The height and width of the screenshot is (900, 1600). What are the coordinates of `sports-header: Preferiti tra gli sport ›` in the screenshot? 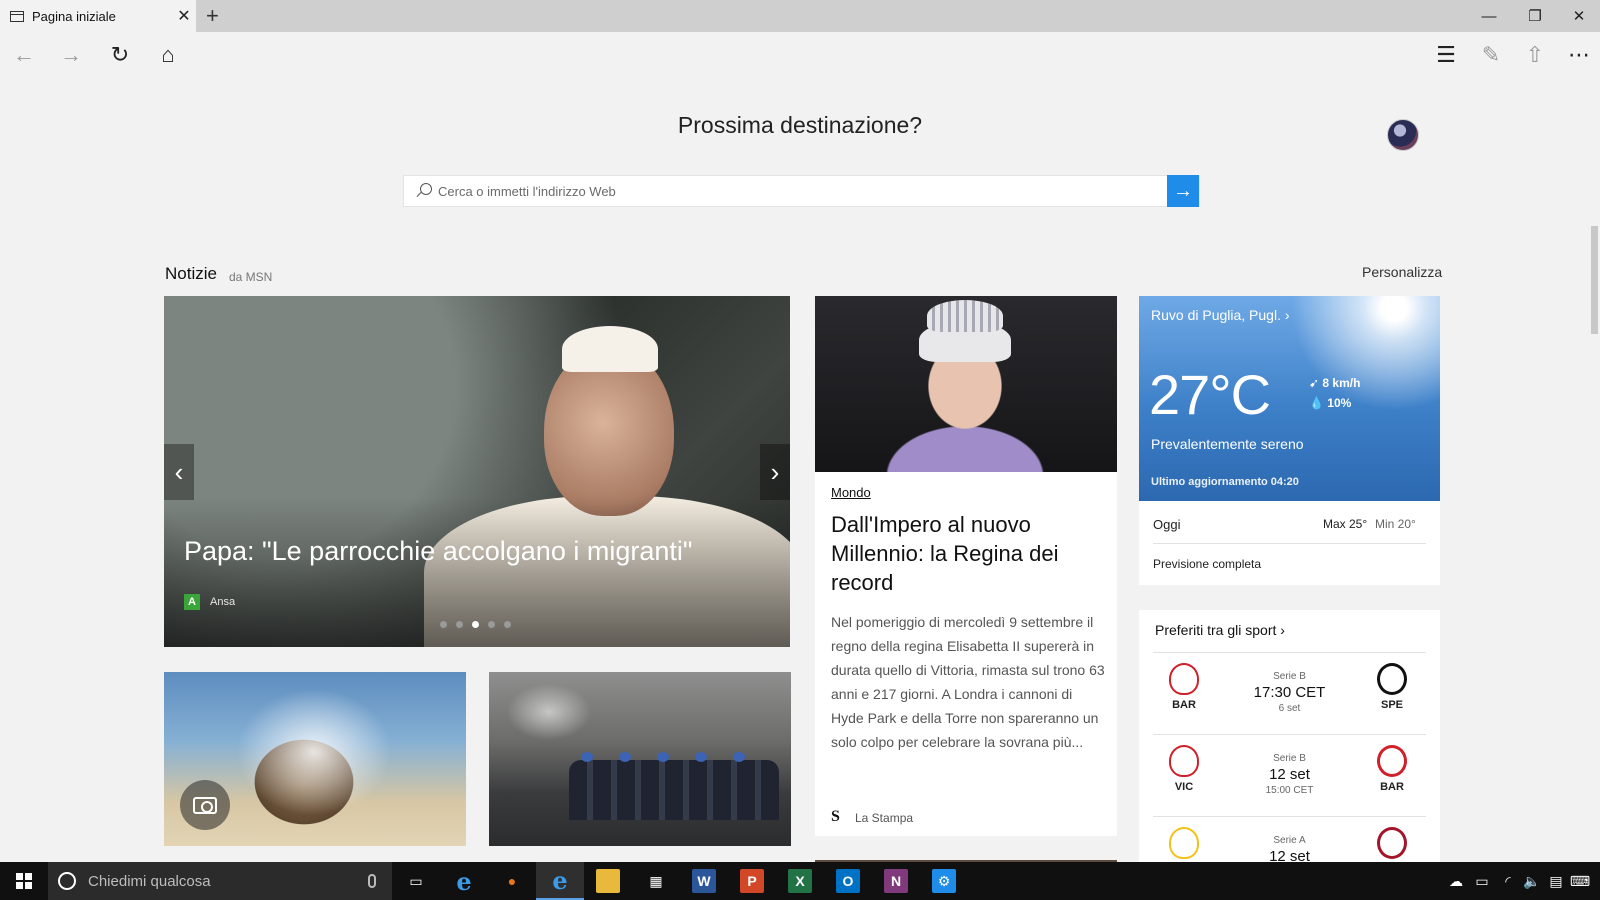 It's located at (1220, 630).